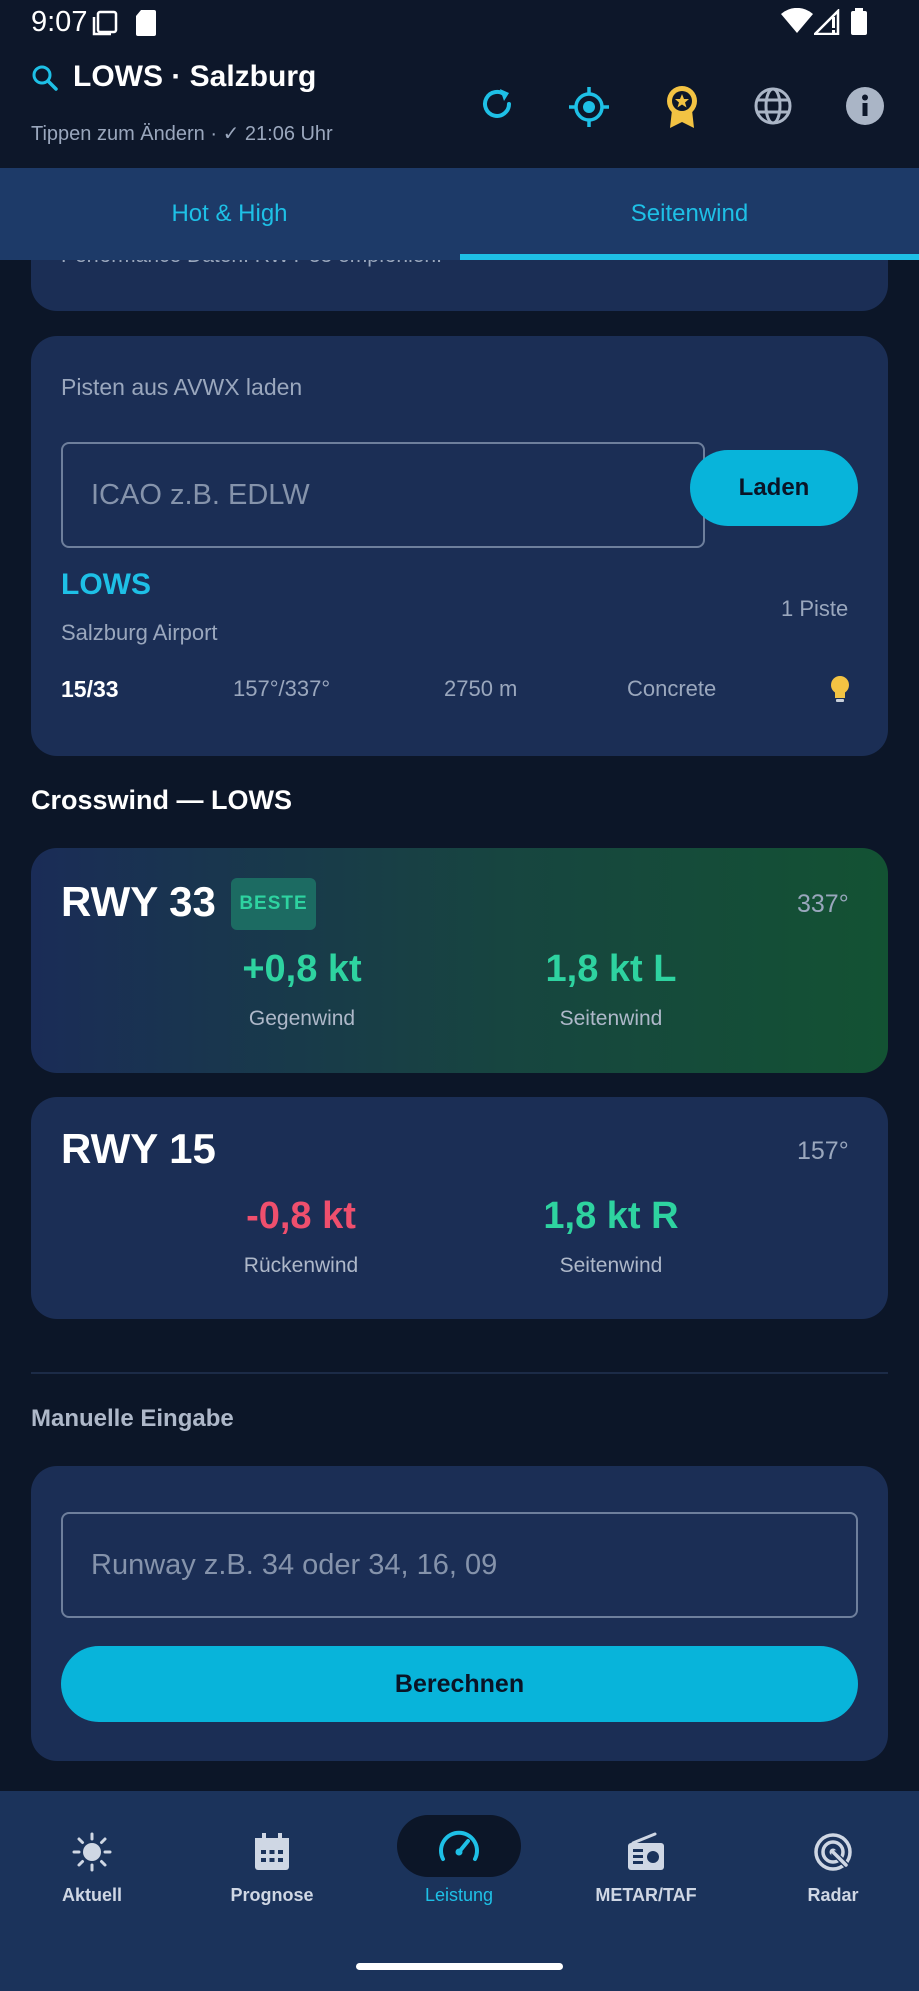  Describe the element at coordinates (105, 25) in the screenshot. I see `notification-icon` at that location.